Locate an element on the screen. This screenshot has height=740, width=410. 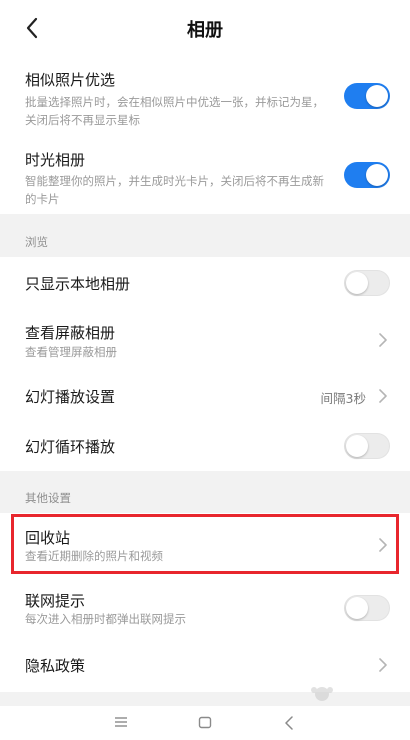
slideshow-settings-row: 幻灯播放设置 间隔3秒 is located at coordinates (205, 396).